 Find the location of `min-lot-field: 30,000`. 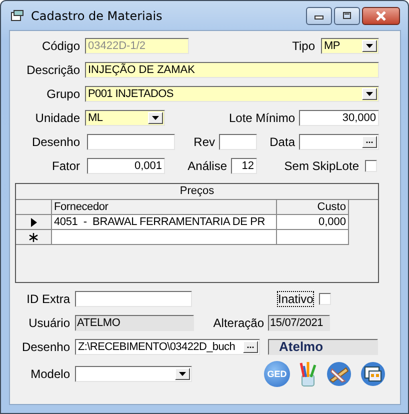

min-lot-field: 30,000 is located at coordinates (339, 118).